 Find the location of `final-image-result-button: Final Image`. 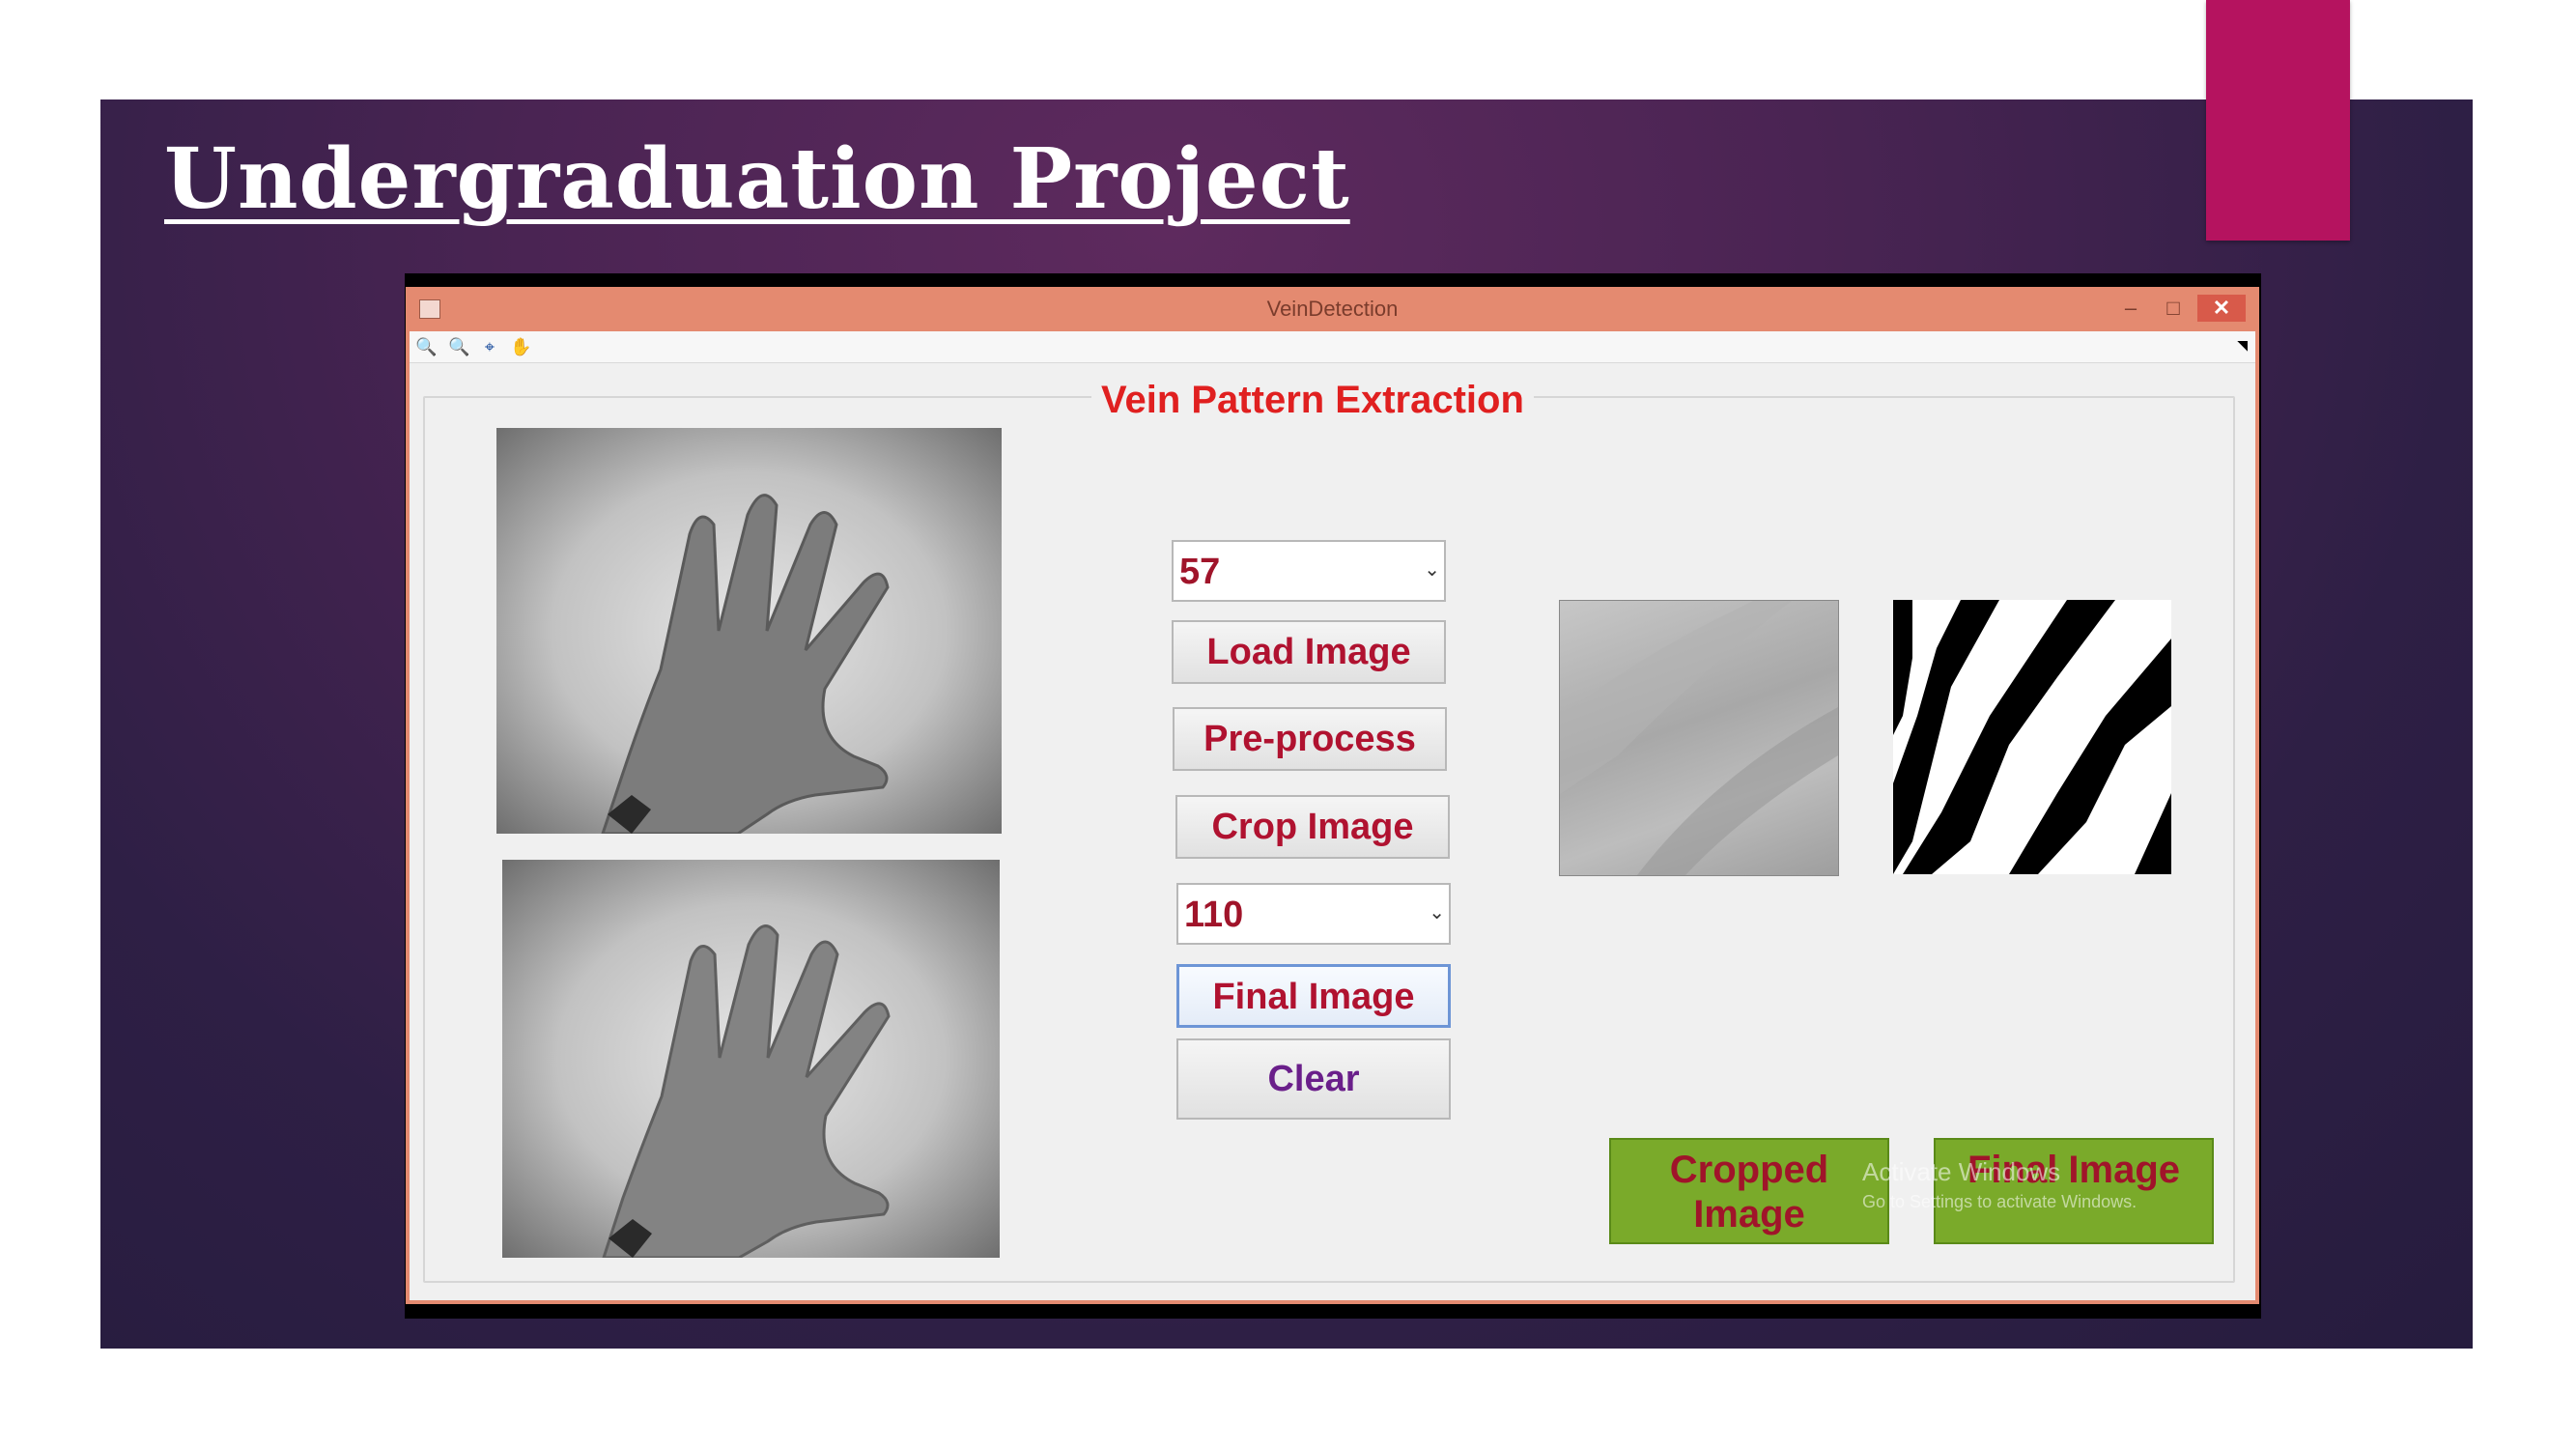

final-image-result-button: Final Image is located at coordinates (2074, 1191).